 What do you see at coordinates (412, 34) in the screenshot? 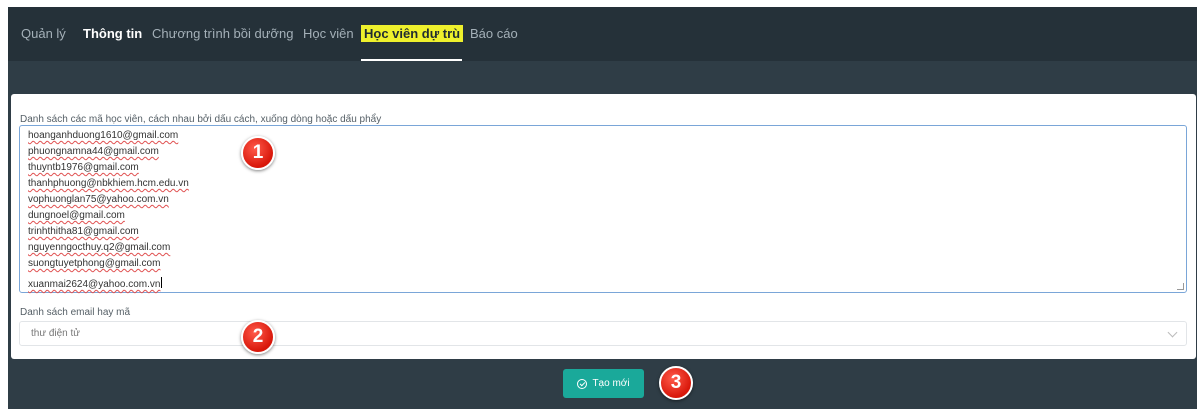
I see `tab-hoc-vien-du-tru: Học viên dự trù` at bounding box center [412, 34].